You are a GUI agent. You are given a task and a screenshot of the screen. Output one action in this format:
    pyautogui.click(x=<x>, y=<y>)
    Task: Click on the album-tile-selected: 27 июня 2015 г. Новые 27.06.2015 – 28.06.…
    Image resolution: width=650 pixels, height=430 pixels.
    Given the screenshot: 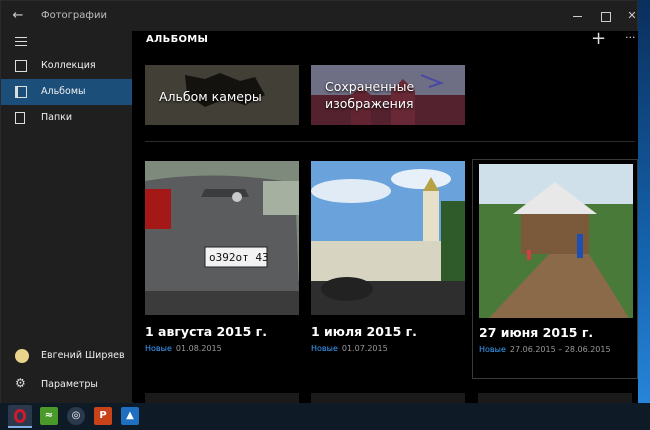 What is the action you would take?
    pyautogui.click(x=555, y=269)
    